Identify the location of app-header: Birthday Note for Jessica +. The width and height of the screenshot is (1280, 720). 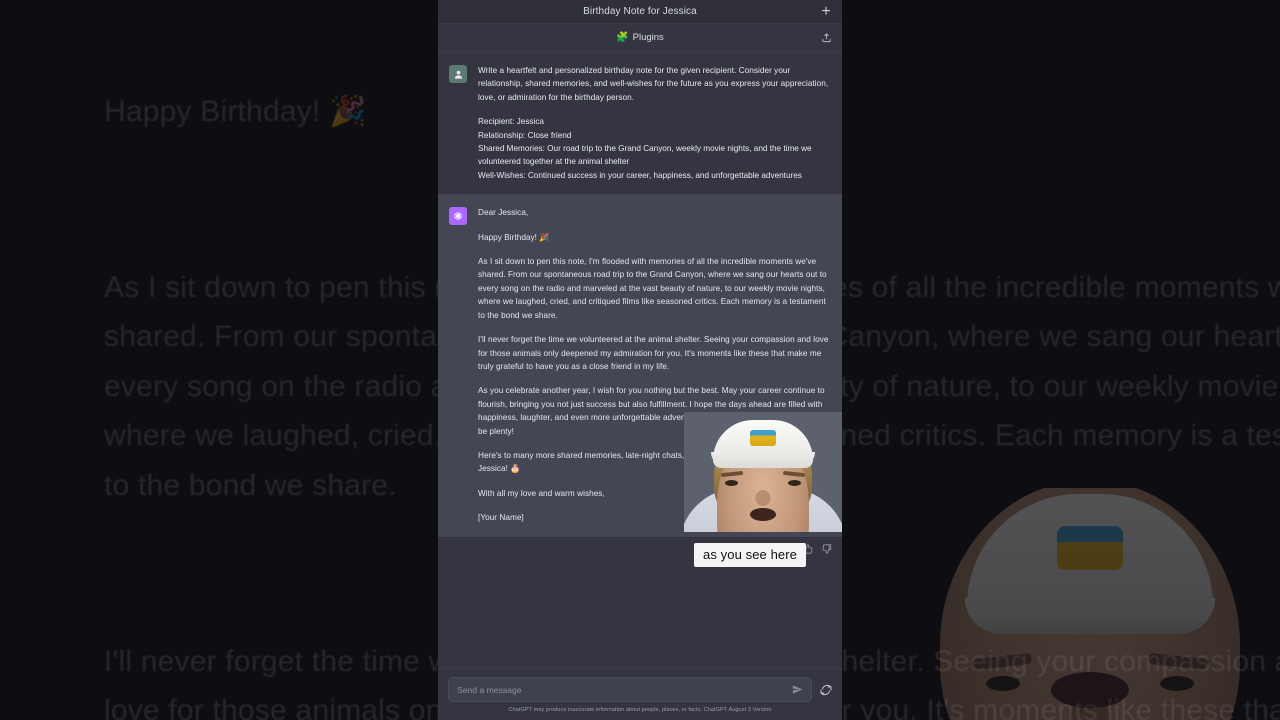
(640, 12).